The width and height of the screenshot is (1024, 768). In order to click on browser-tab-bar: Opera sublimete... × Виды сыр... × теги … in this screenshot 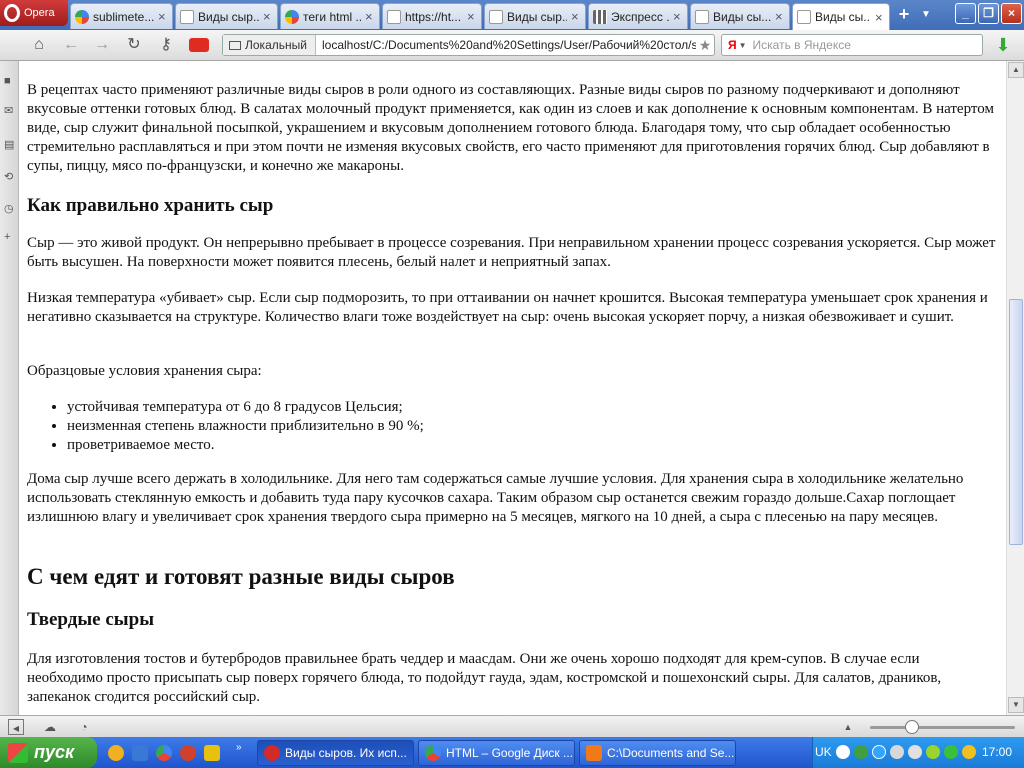, I will do `click(512, 15)`.